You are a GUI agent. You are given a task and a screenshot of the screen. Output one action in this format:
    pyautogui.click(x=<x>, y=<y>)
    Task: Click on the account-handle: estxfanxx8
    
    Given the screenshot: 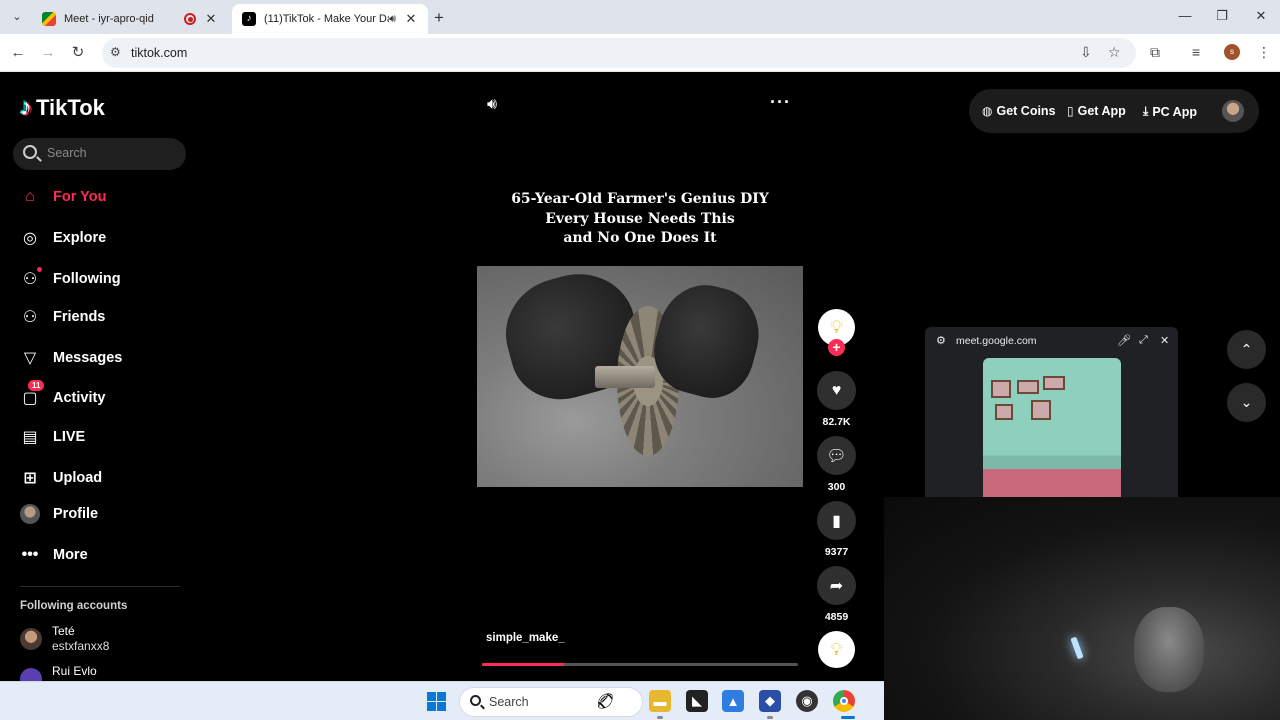 What is the action you would take?
    pyautogui.click(x=81, y=646)
    